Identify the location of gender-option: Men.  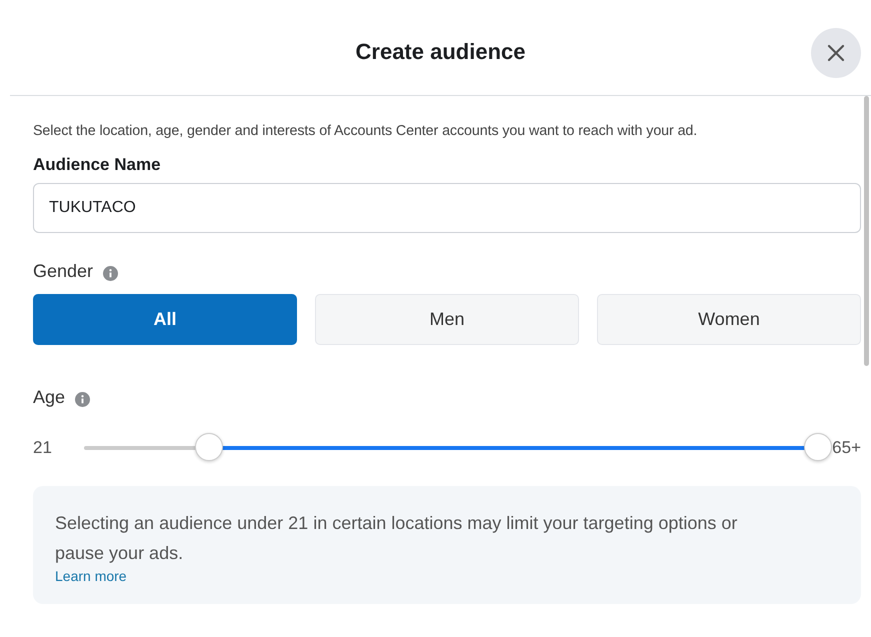
(447, 319).